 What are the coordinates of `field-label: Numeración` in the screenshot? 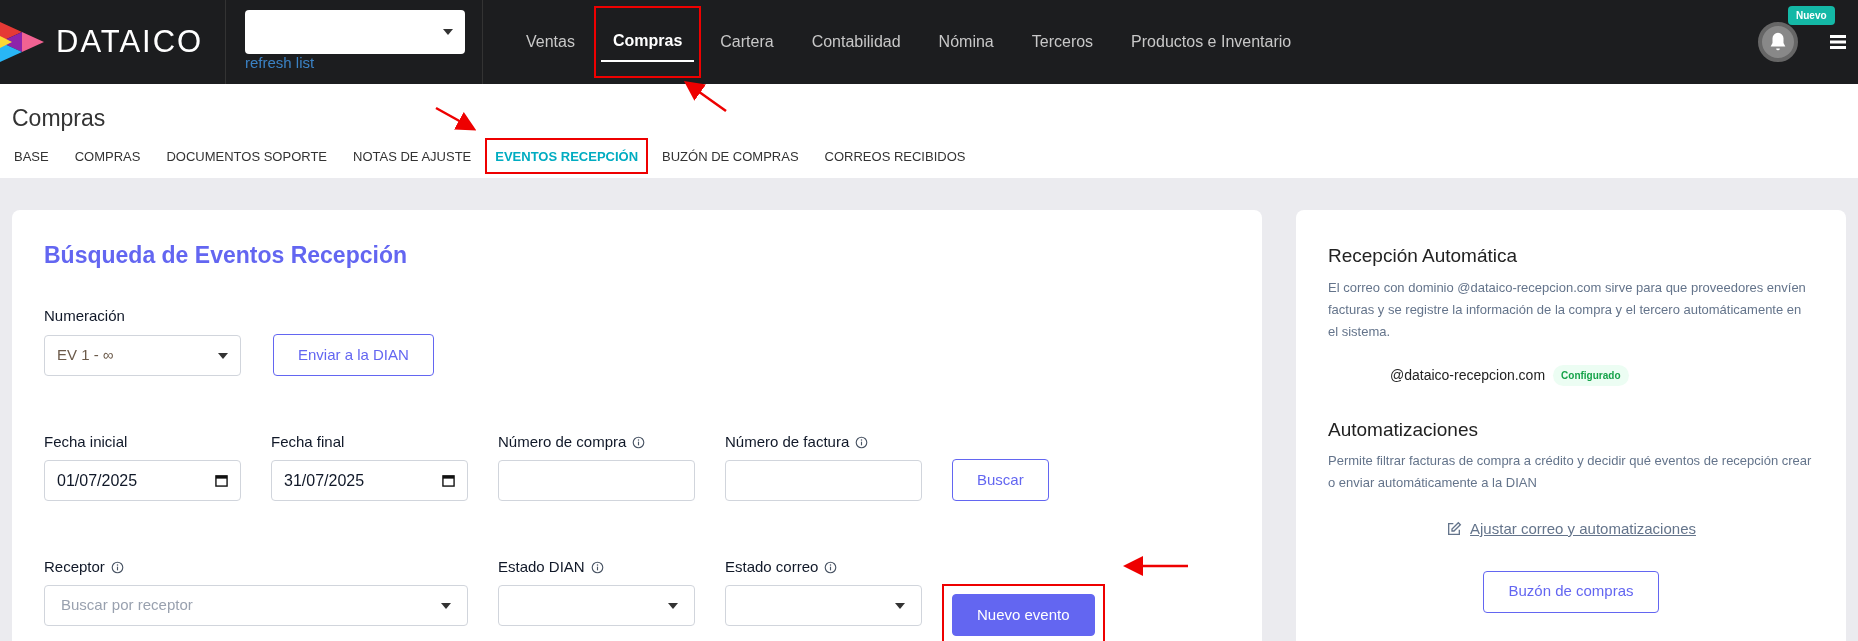 It's located at (85, 315).